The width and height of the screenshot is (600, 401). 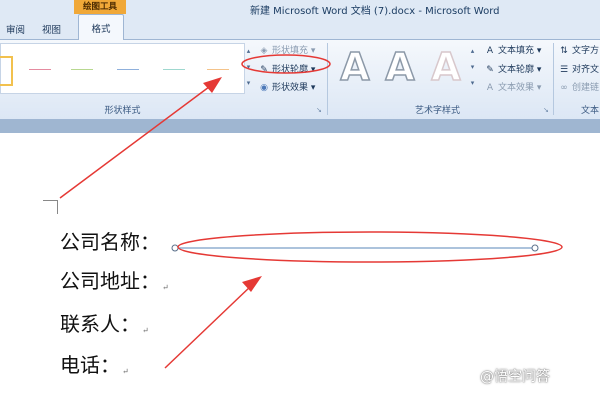 I want to click on line-start-handle, so click(x=175, y=248).